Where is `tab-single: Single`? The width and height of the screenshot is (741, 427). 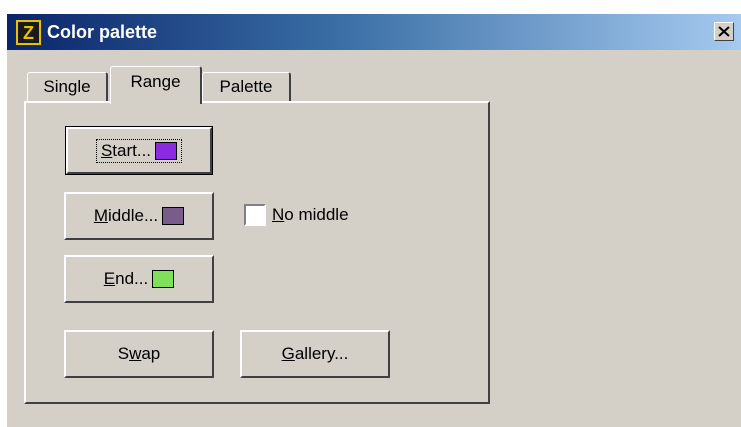
tab-single: Single is located at coordinates (67, 87).